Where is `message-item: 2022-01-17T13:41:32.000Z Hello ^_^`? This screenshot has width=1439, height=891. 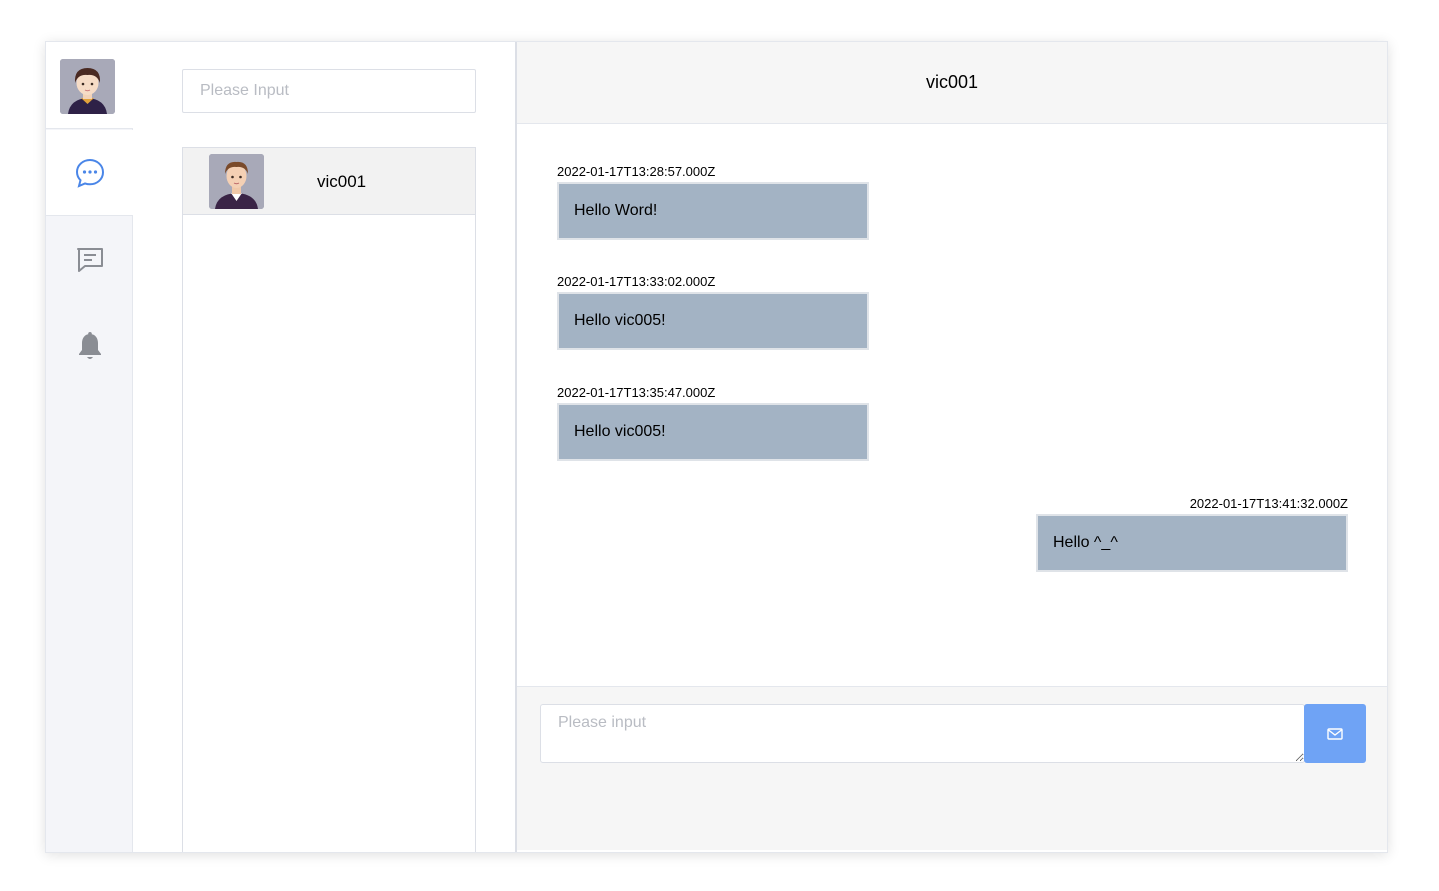 message-item: 2022-01-17T13:41:32.000Z Hello ^_^ is located at coordinates (1192, 534).